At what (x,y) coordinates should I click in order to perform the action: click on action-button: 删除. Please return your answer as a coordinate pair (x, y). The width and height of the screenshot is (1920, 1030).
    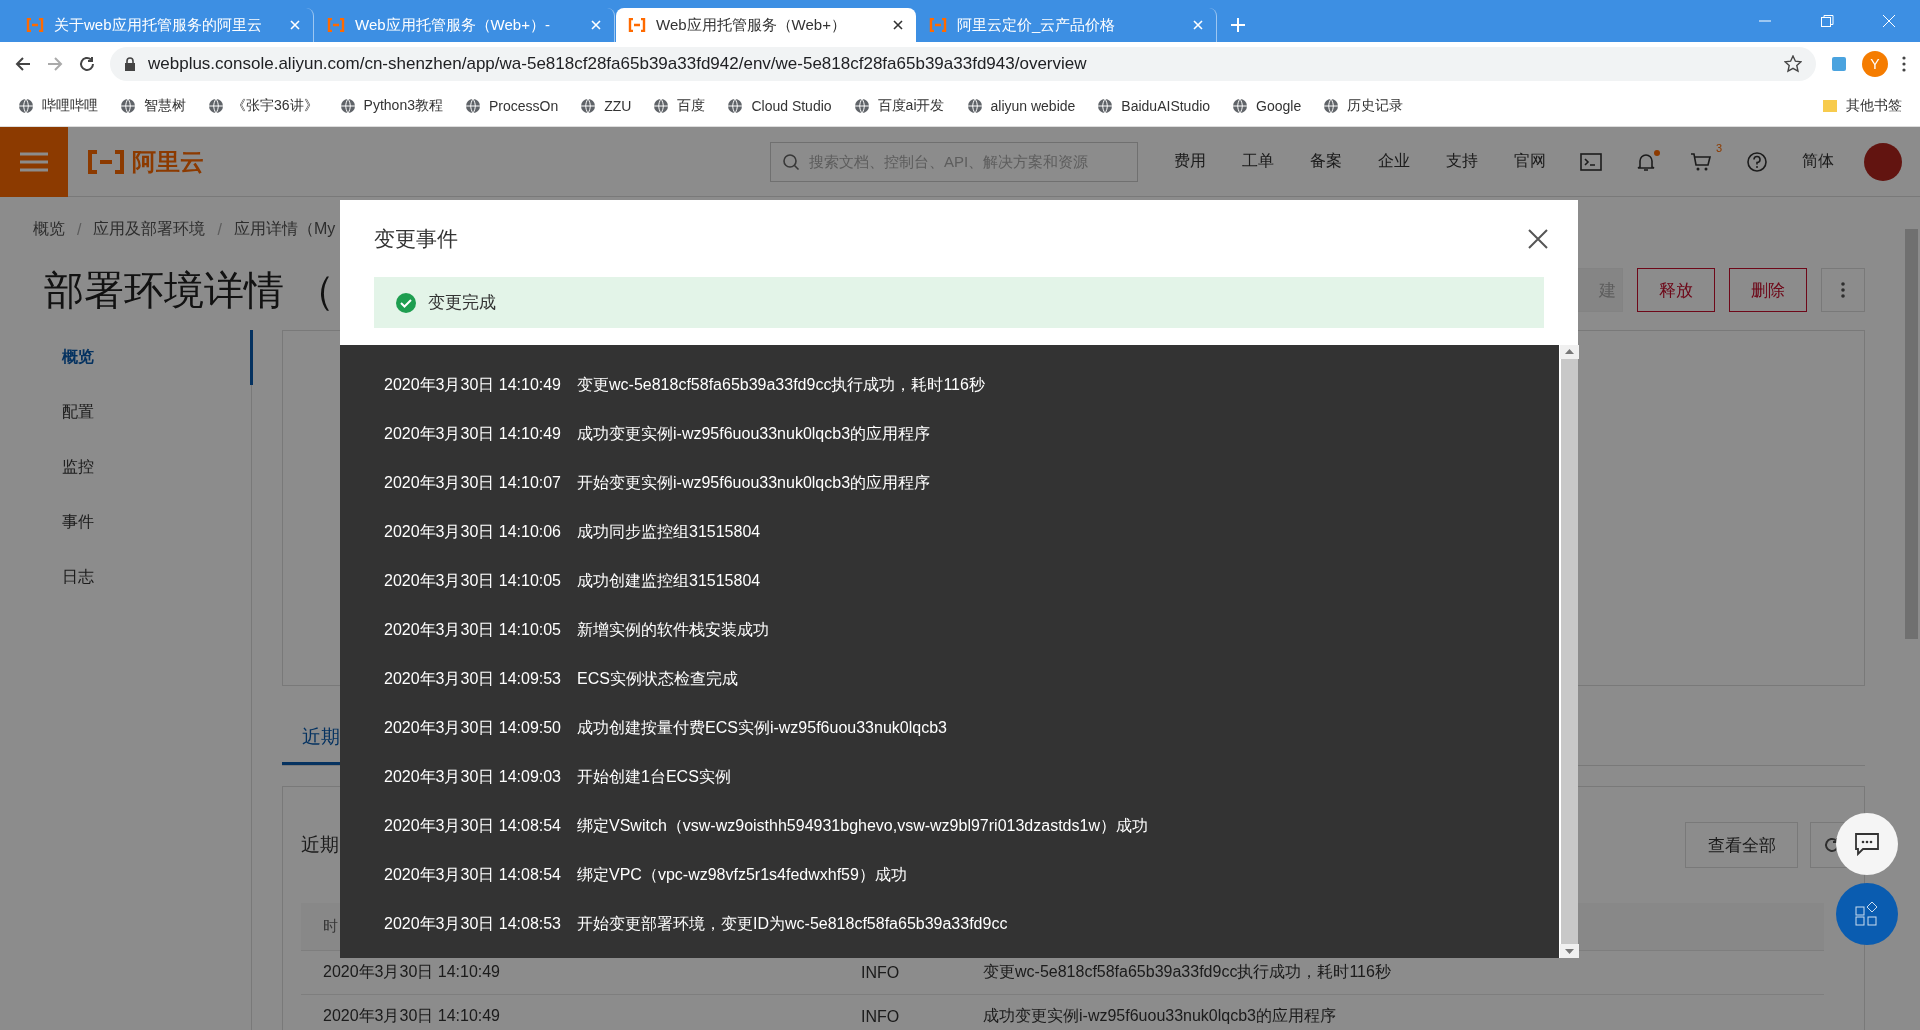
    Looking at the image, I should click on (1768, 290).